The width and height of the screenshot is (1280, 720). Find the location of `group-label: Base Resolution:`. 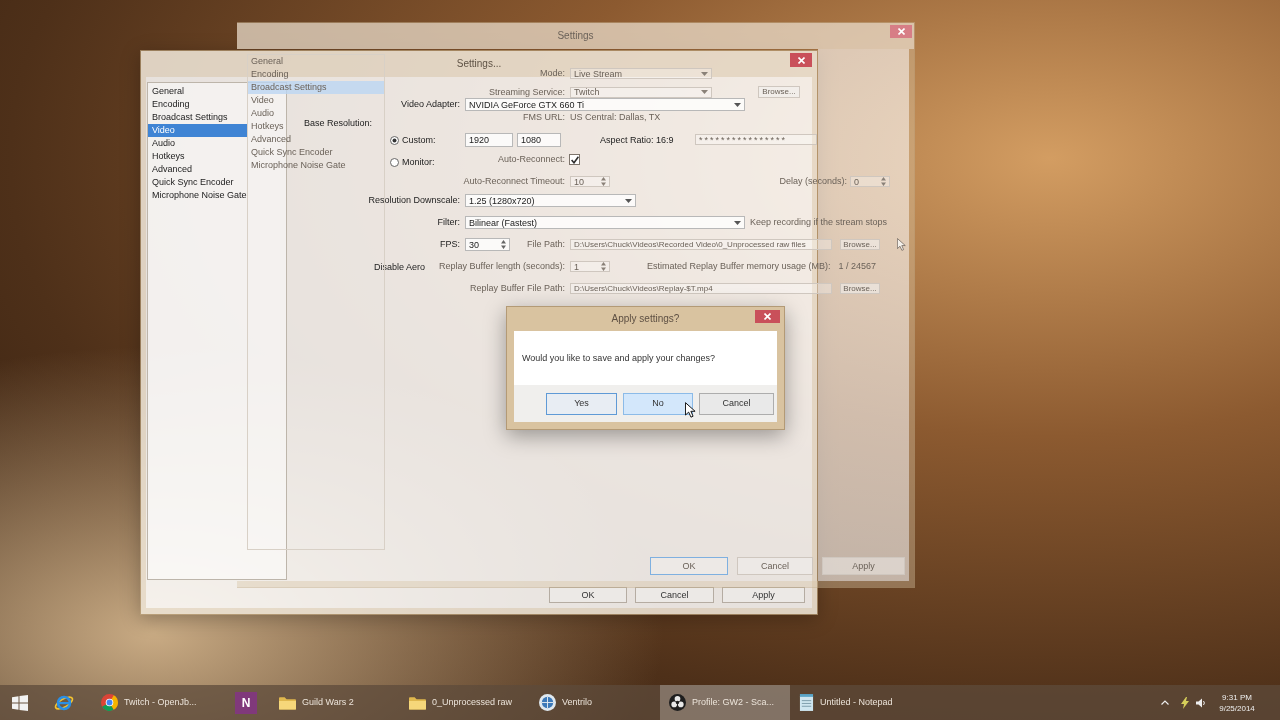

group-label: Base Resolution: is located at coordinates (338, 123).